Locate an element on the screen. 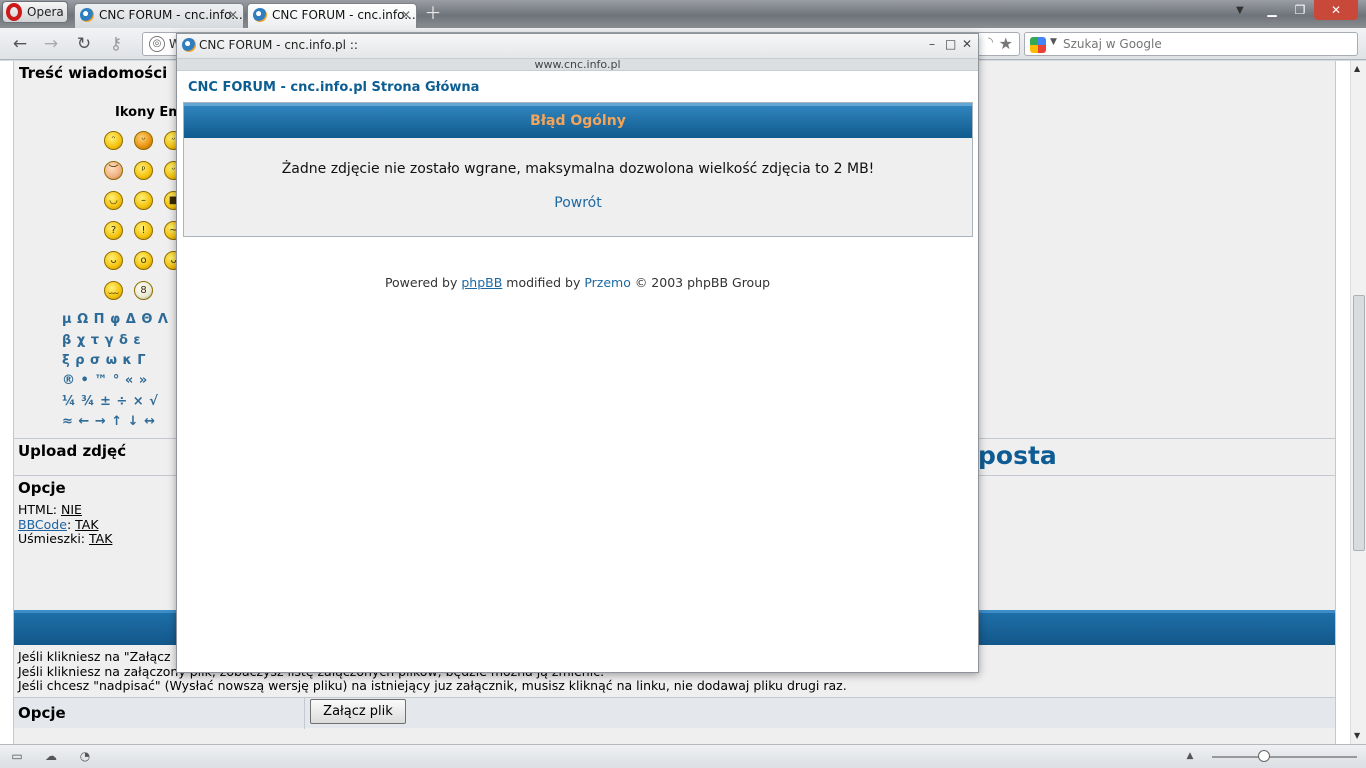 This screenshot has height=768, width=1366. popup-minimize-icon: – is located at coordinates (932, 44).